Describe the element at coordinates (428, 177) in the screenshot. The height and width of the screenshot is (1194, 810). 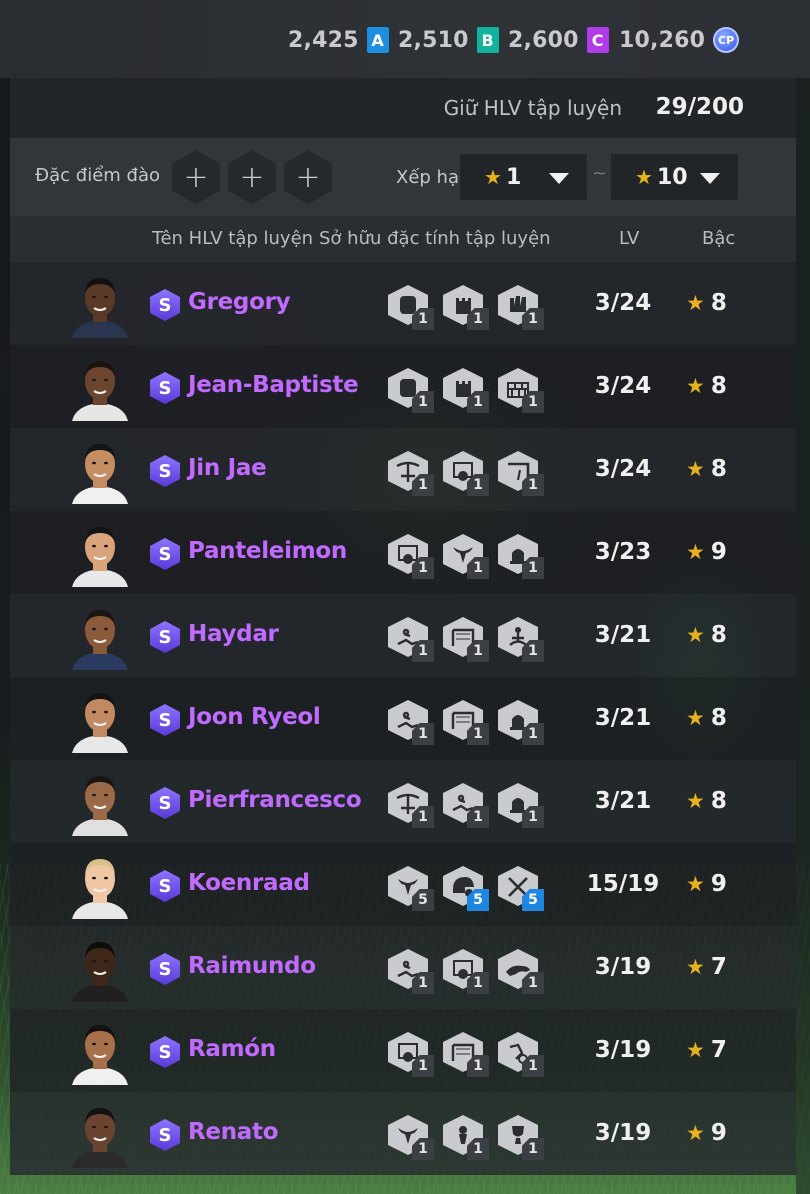
I see `rank-filter-label: Xếp hạng` at that location.